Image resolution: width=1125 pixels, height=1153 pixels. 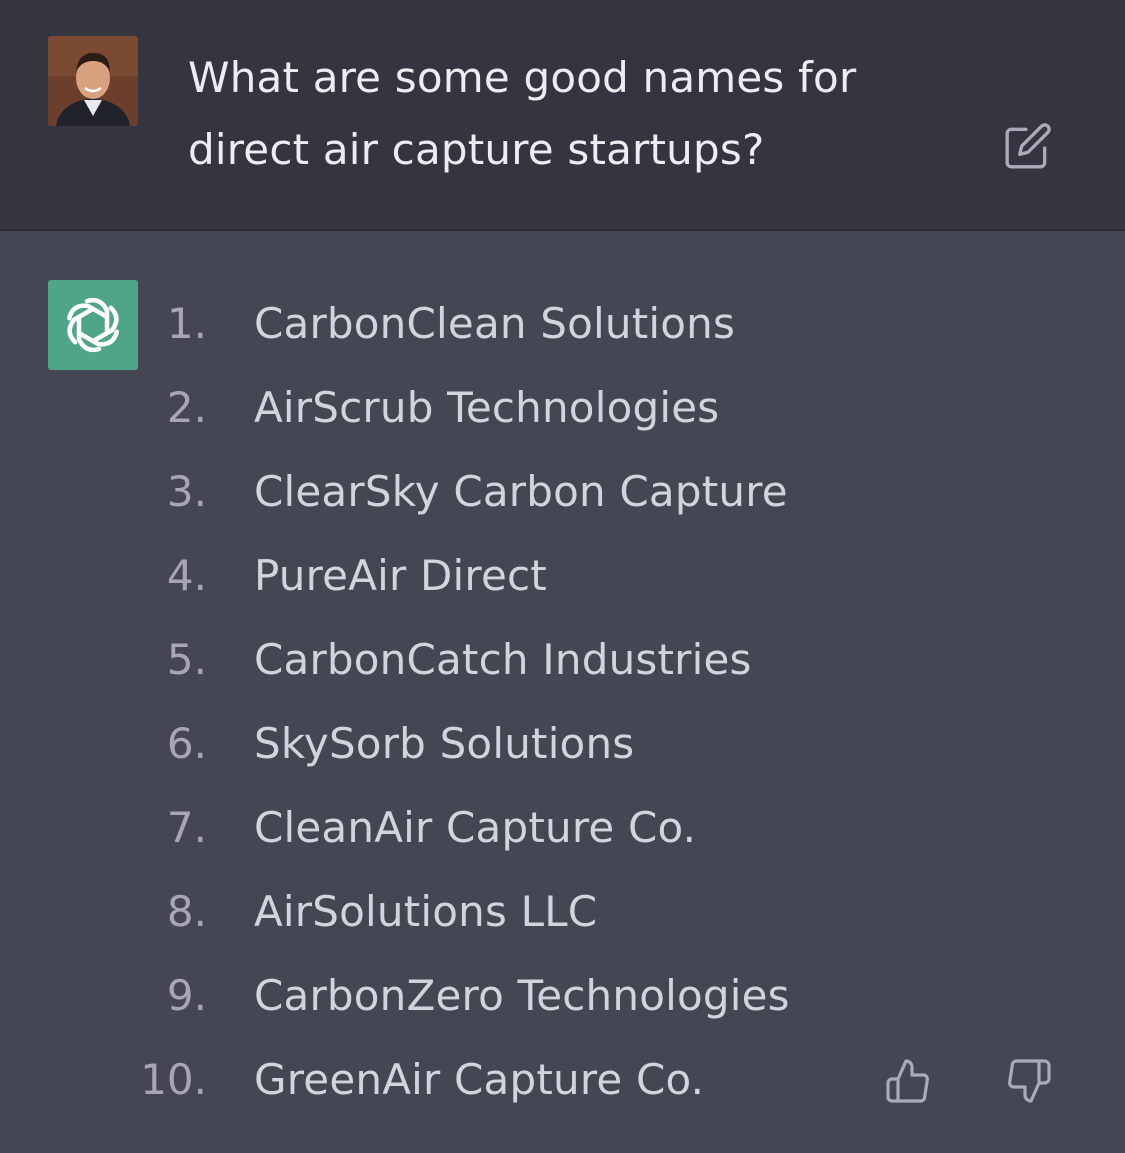 I want to click on list-item: 8. AirSolutions LLC, so click(x=562, y=910).